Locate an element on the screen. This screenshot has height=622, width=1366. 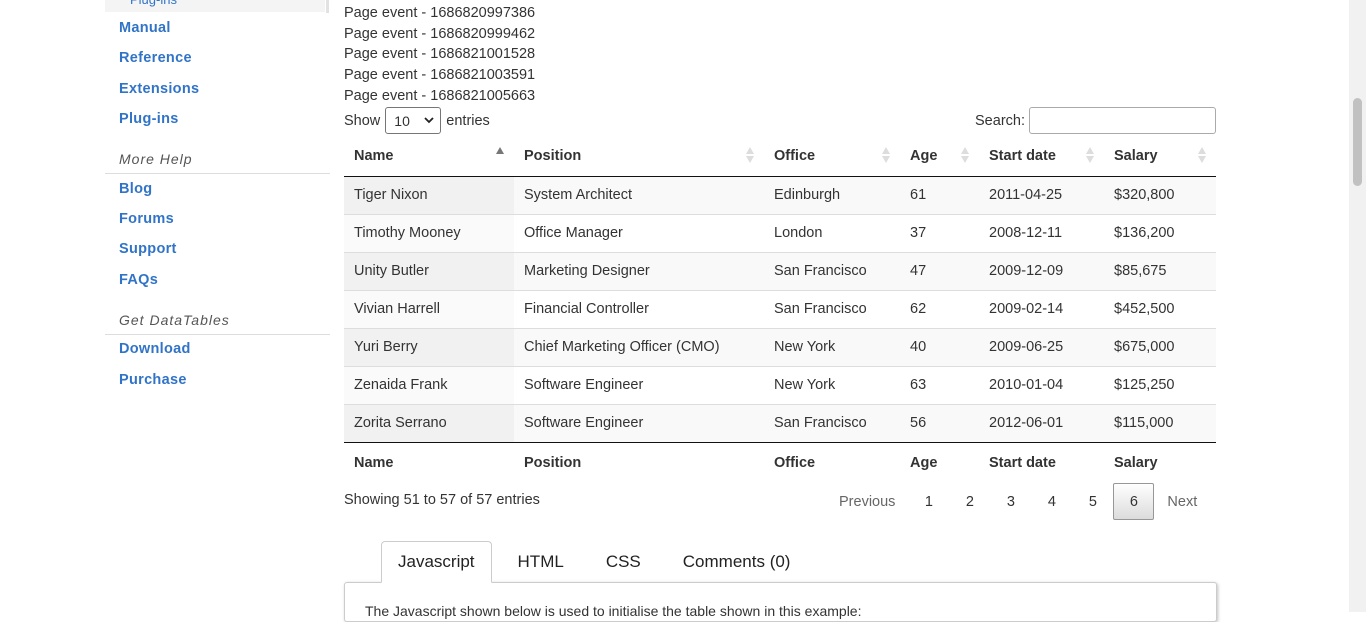
pagination: Previous 1 2 3 4 5 6 Next is located at coordinates (1018, 501).